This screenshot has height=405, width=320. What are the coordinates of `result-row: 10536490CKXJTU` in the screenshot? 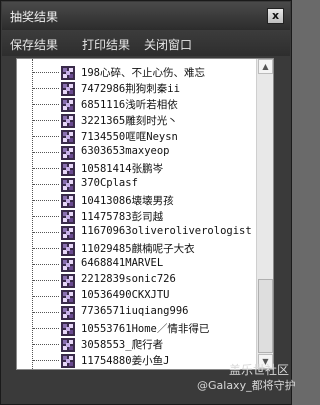 It's located at (136, 296).